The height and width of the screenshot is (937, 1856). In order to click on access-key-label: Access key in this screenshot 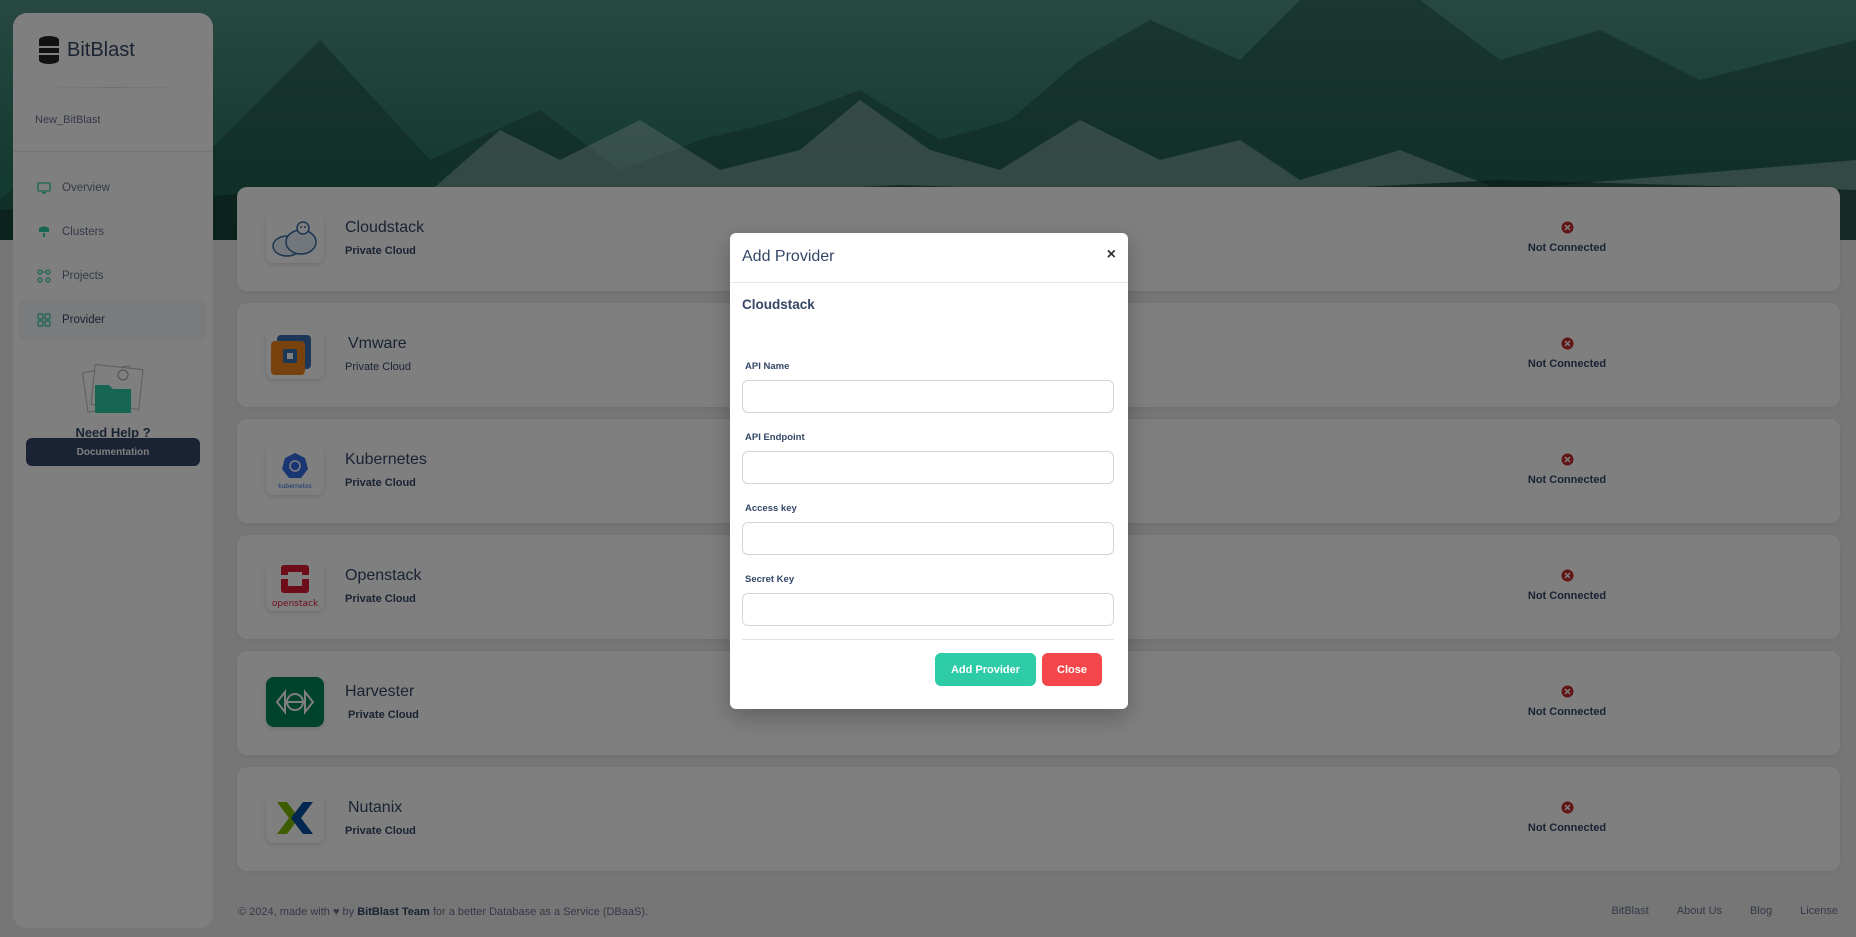, I will do `click(771, 508)`.